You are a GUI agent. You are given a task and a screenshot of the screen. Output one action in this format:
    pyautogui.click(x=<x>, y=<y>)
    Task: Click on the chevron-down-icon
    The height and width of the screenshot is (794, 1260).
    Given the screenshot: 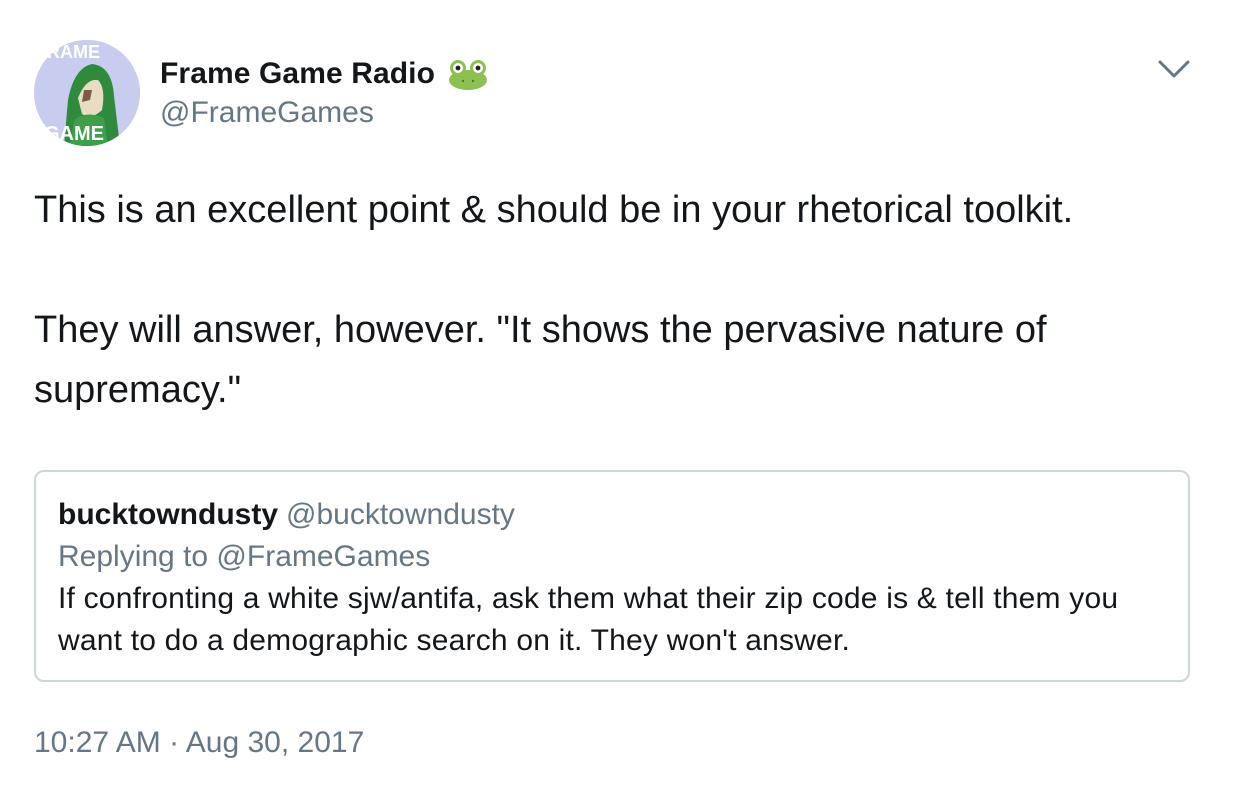 What is the action you would take?
    pyautogui.click(x=1174, y=70)
    